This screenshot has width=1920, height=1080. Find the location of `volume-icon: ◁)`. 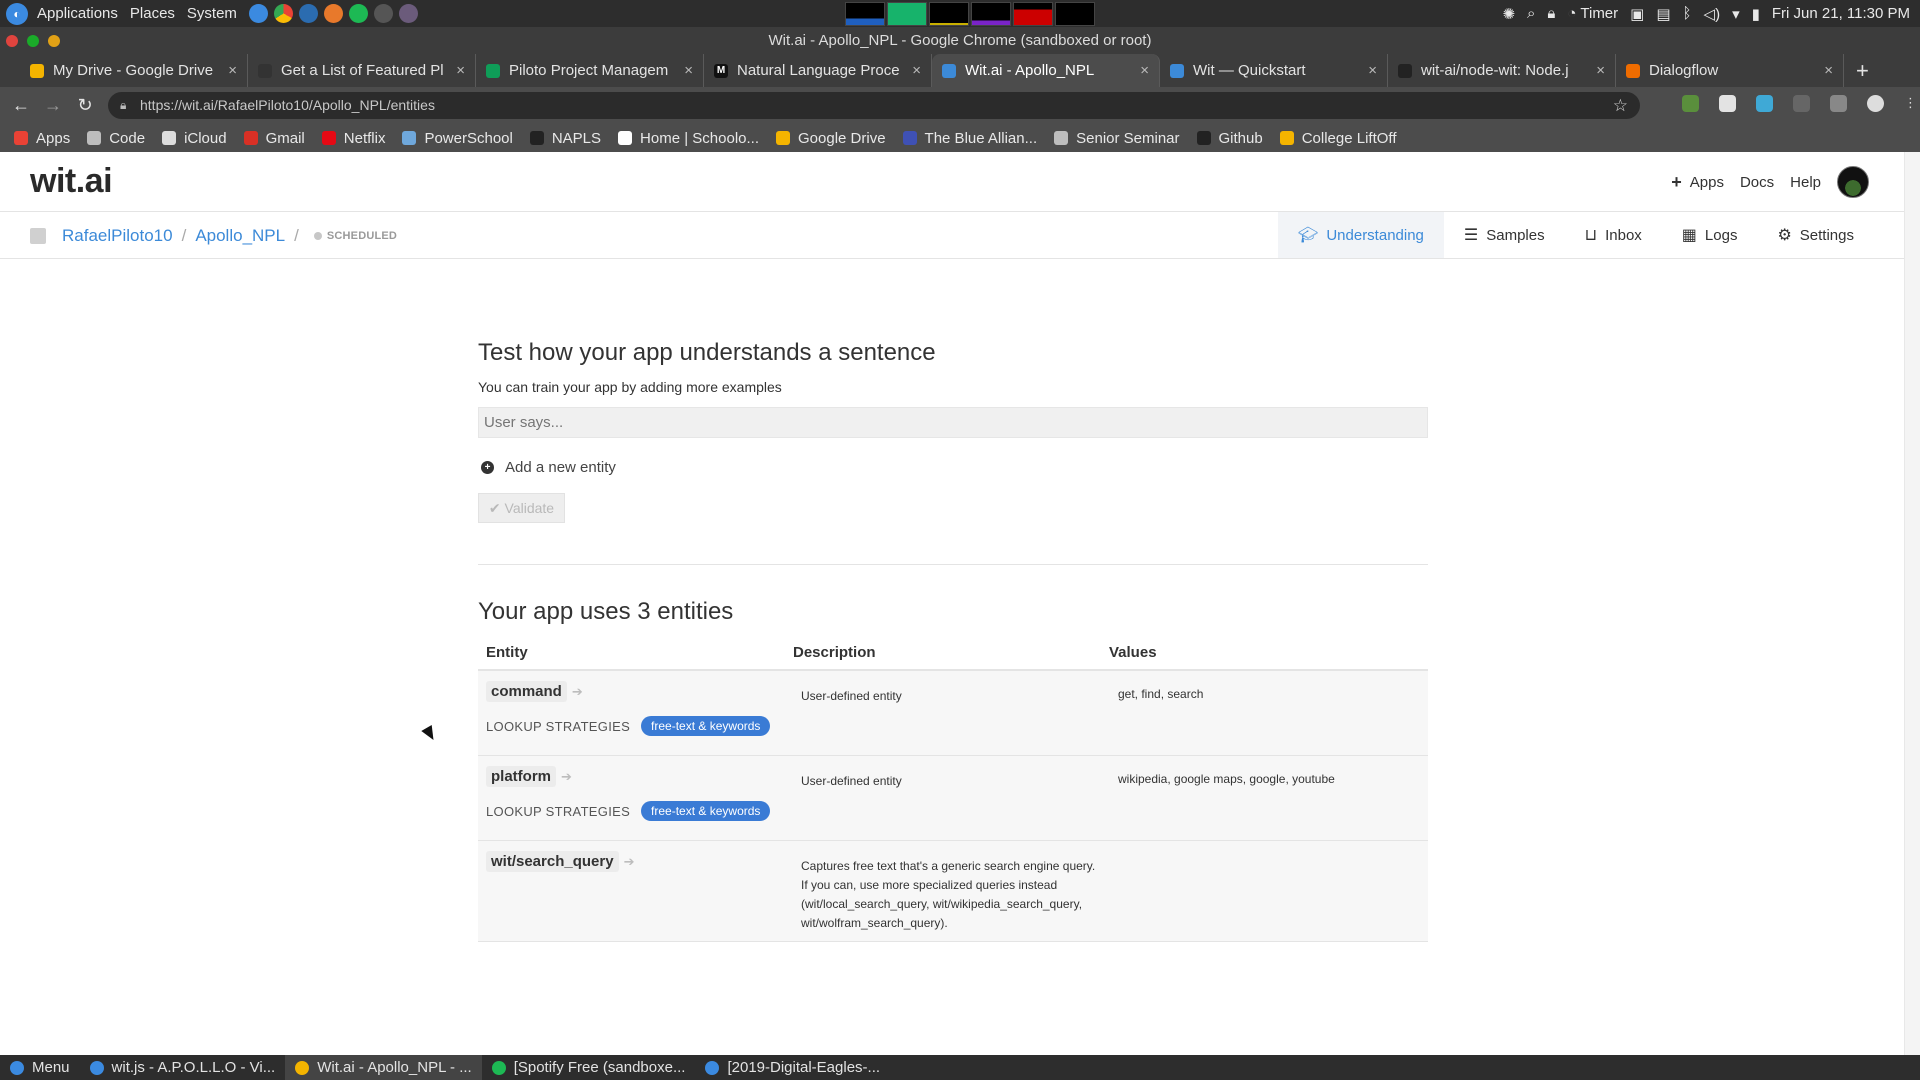

volume-icon: ◁) is located at coordinates (1712, 14).